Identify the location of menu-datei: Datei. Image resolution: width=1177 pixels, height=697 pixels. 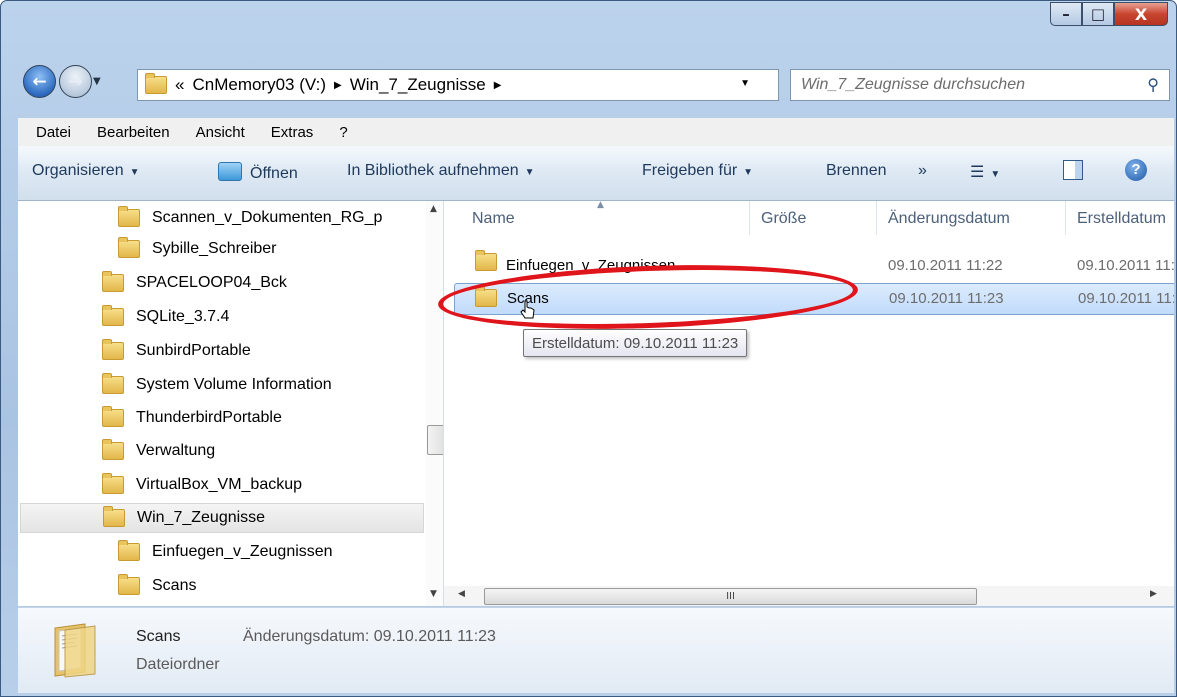
(53, 132).